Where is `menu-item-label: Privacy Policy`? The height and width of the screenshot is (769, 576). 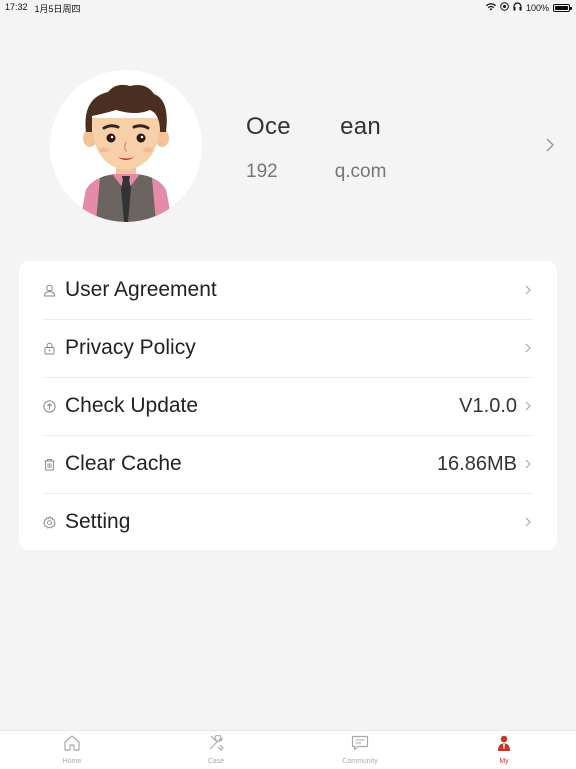
menu-item-label: Privacy Policy is located at coordinates (130, 347).